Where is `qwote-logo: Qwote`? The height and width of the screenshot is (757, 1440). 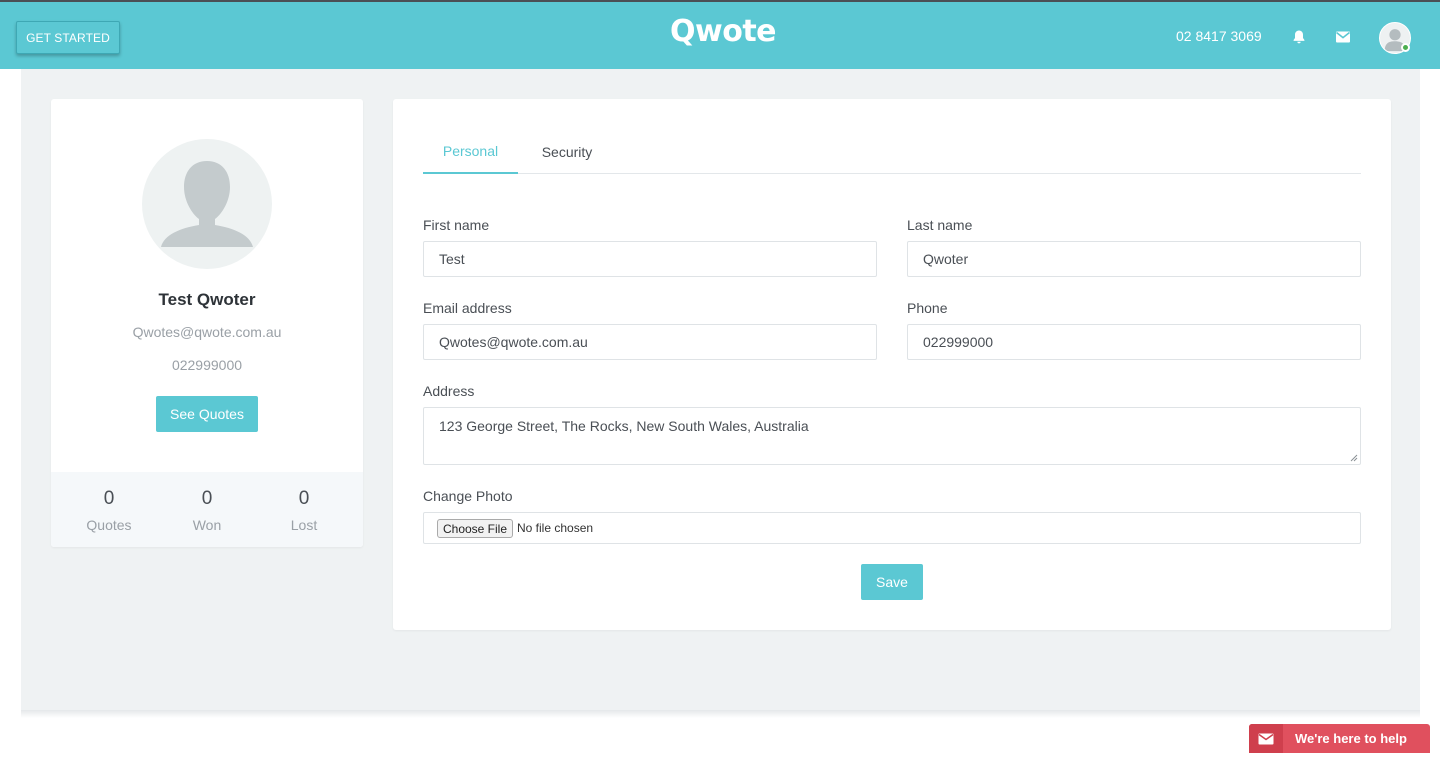
qwote-logo: Qwote is located at coordinates (723, 32).